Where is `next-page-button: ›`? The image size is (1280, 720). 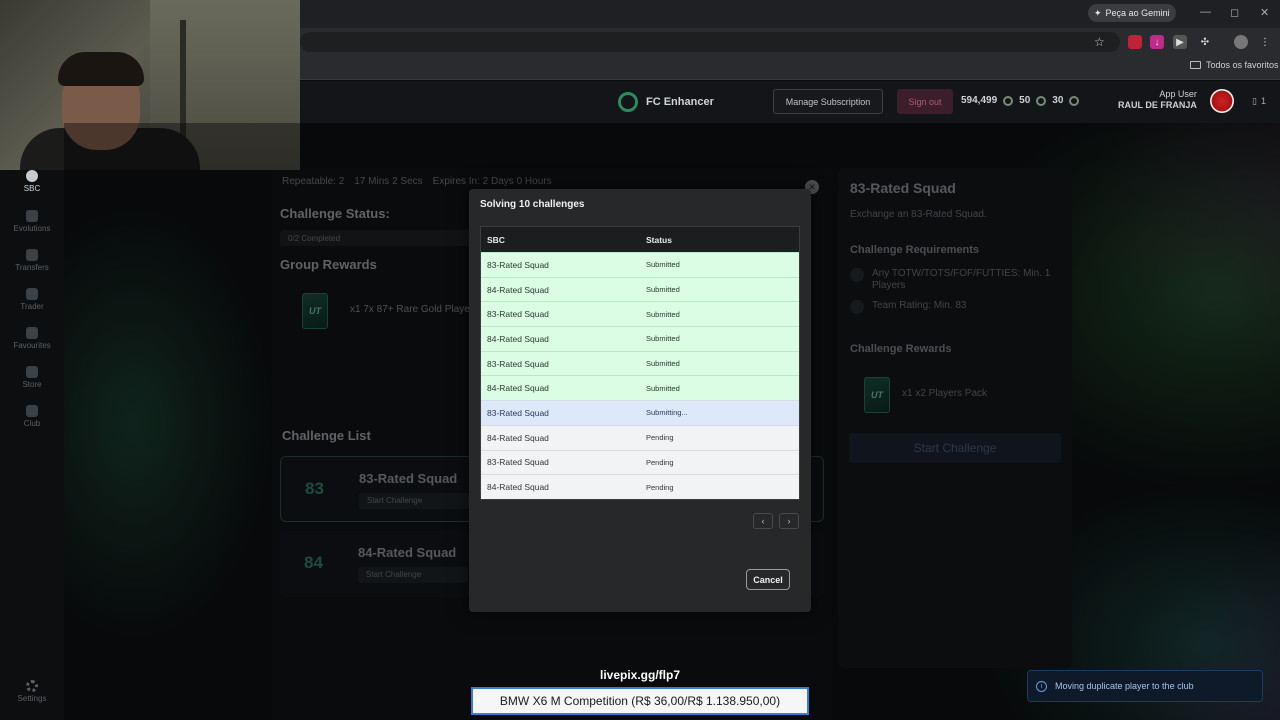
next-page-button: › is located at coordinates (789, 521).